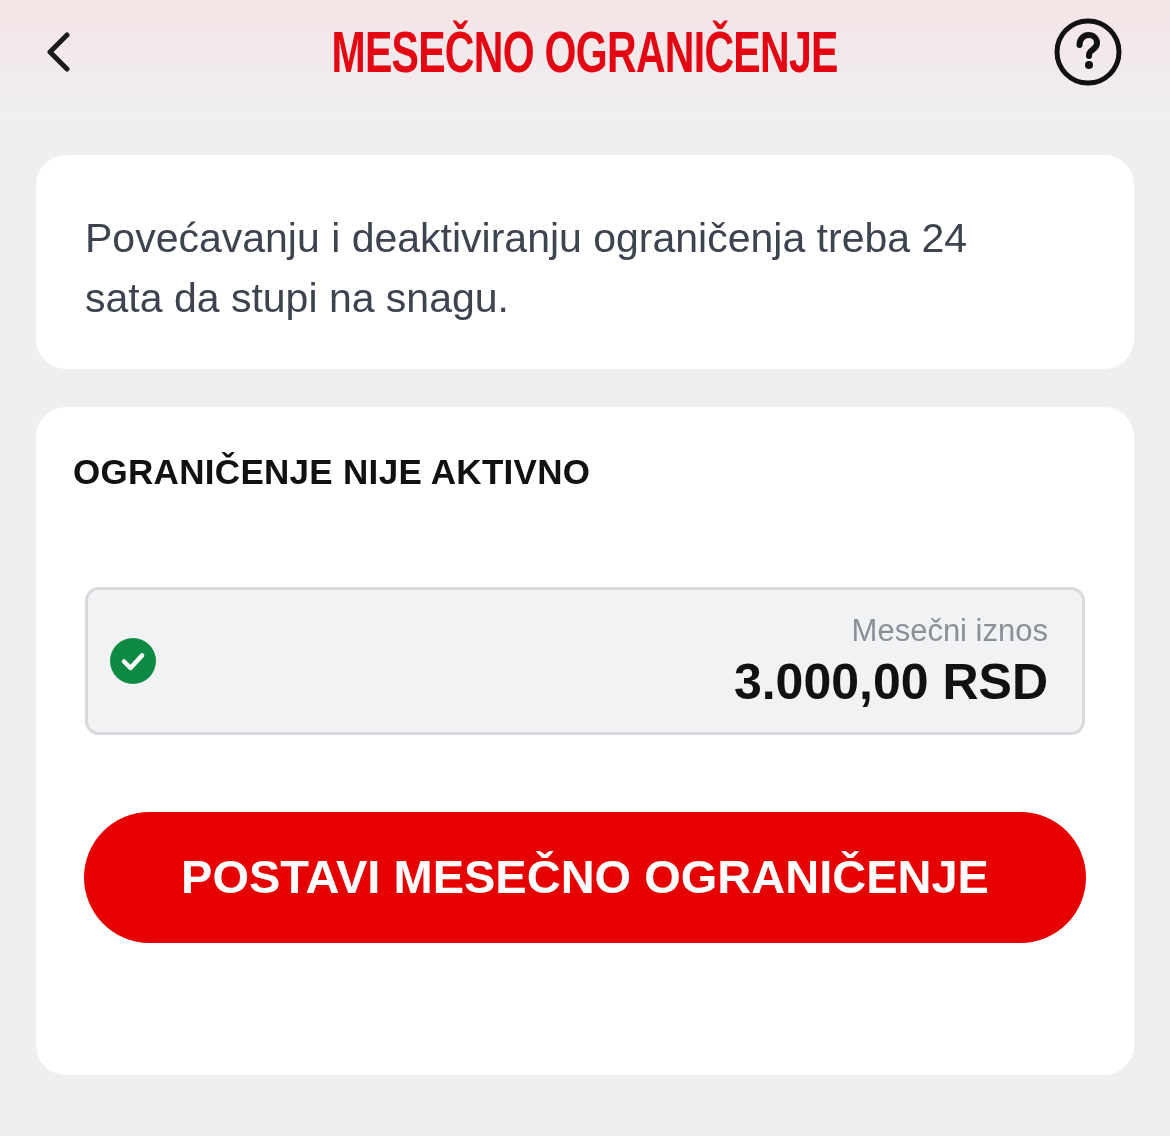  What do you see at coordinates (949, 631) in the screenshot?
I see `amount-label: Mesečni iznos` at bounding box center [949, 631].